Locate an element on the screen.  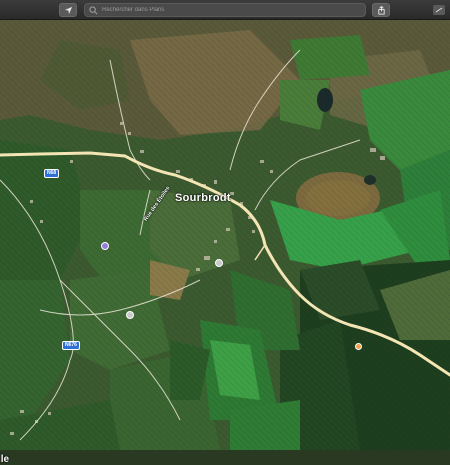
road-shield: N676 is located at coordinates (71, 345).